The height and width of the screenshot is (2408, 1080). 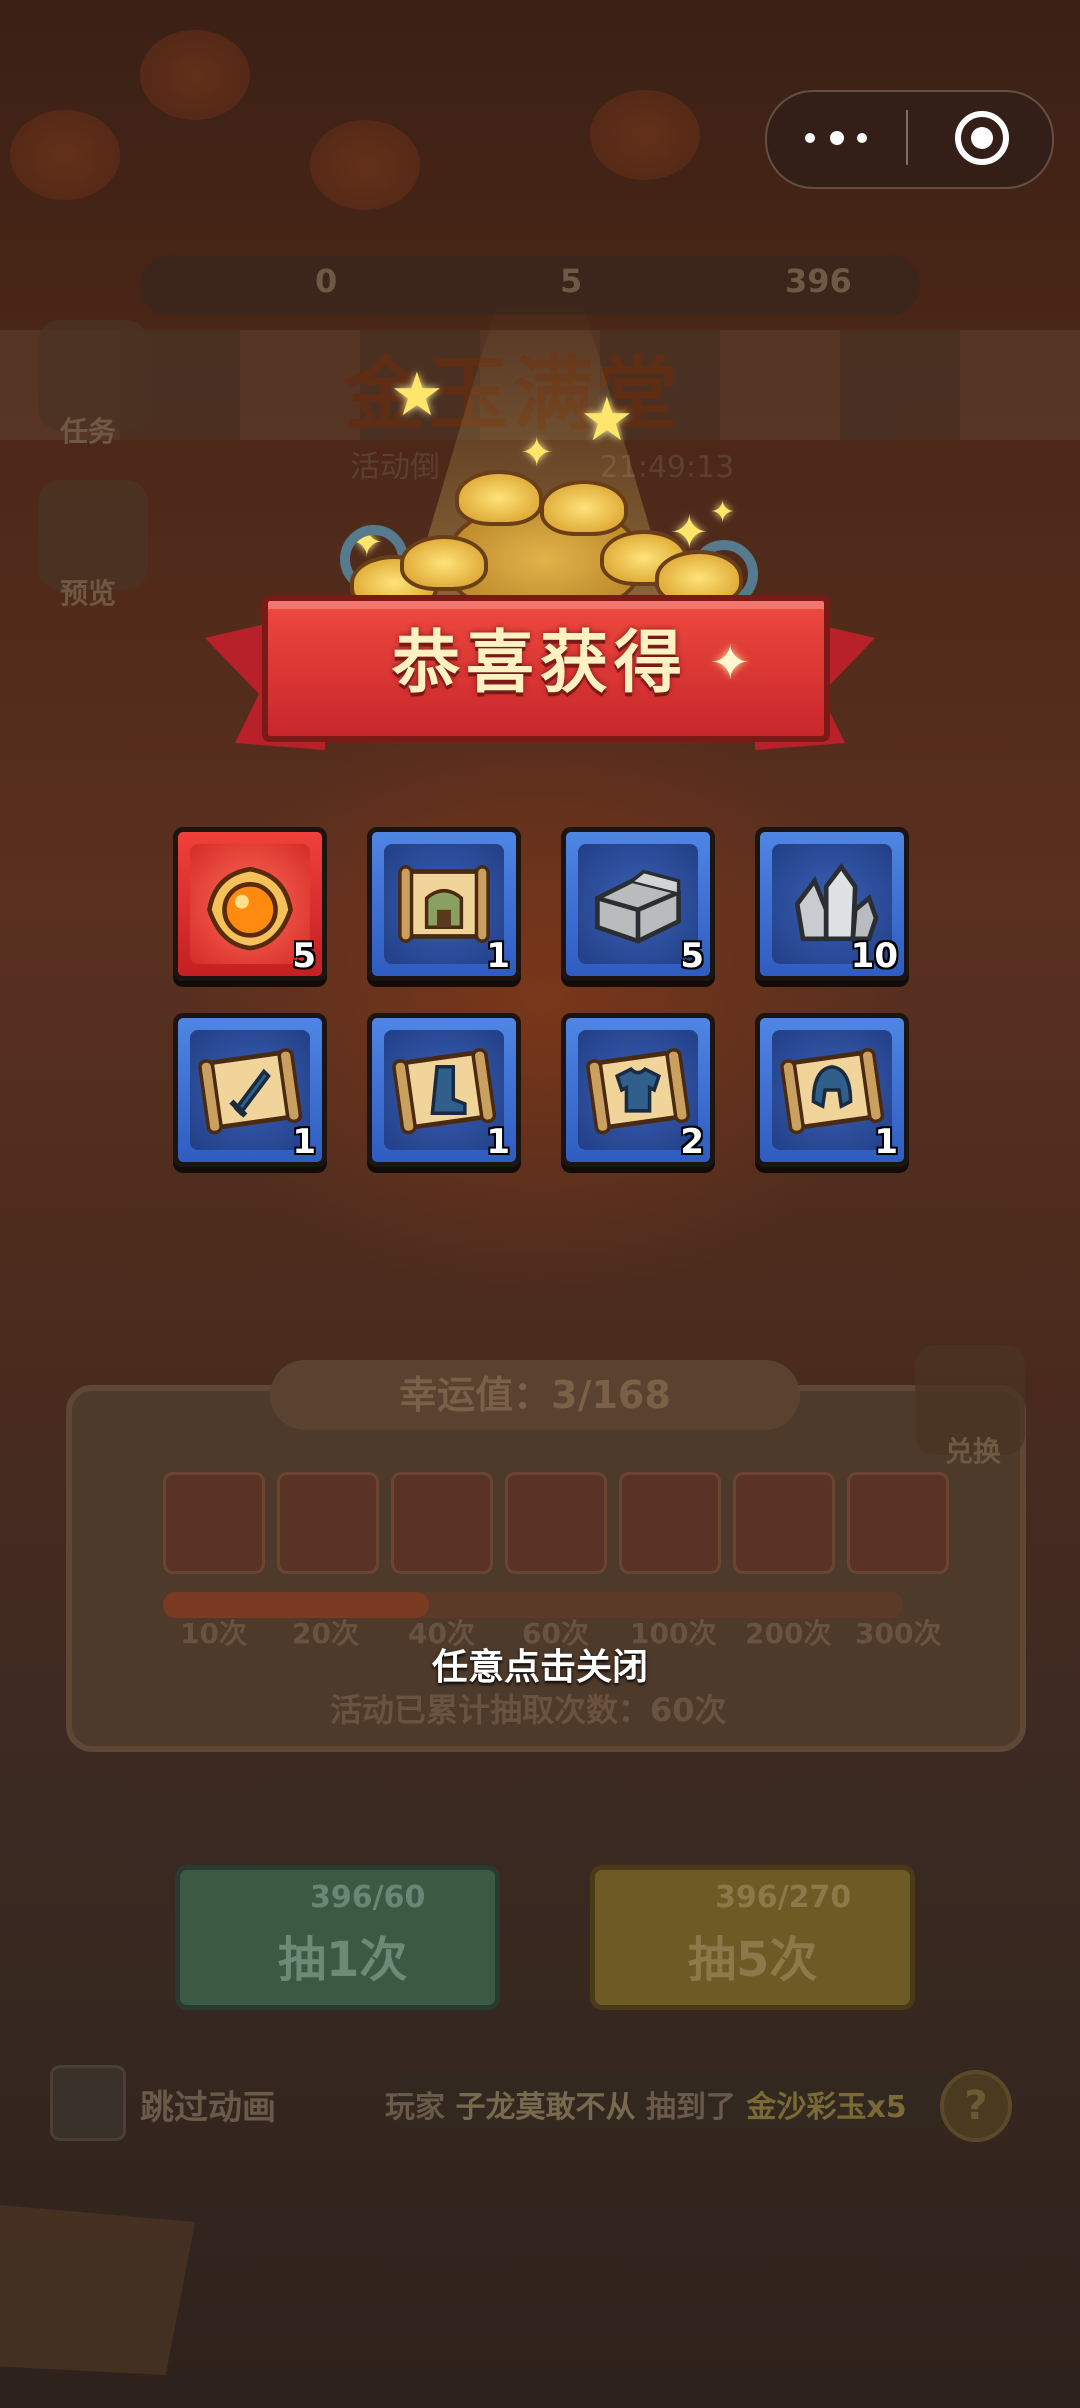 What do you see at coordinates (753, 1960) in the screenshot?
I see `draw-five-label: 抽5次` at bounding box center [753, 1960].